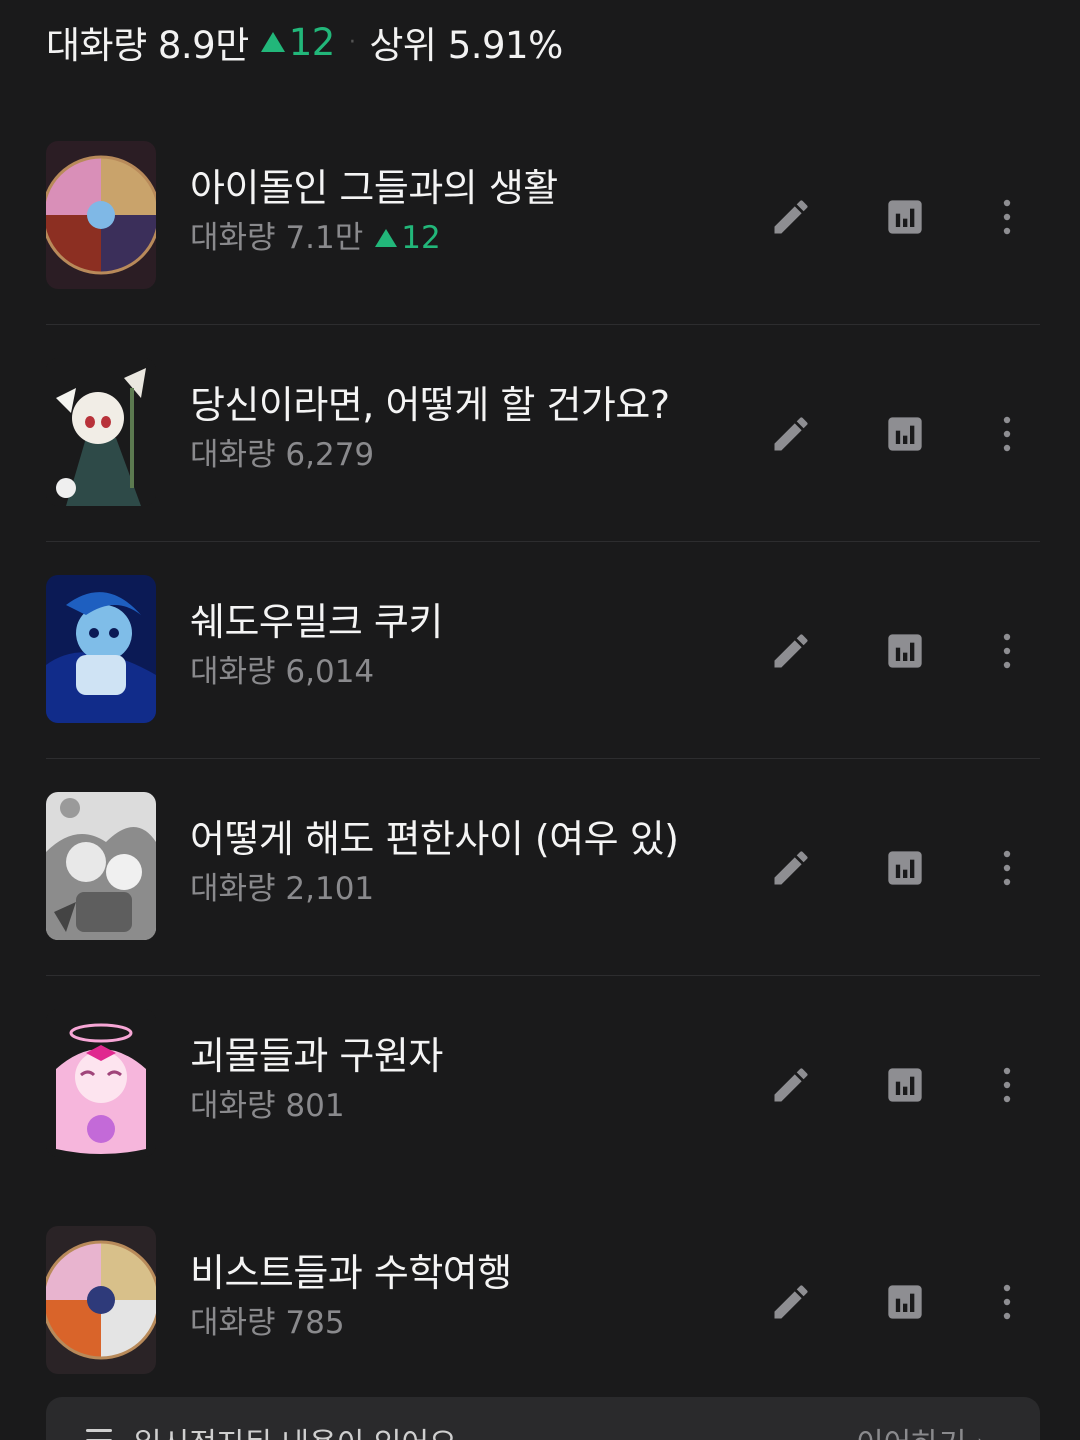 The height and width of the screenshot is (1440, 1080). Describe the element at coordinates (282, 455) in the screenshot. I see `item-conversation-count: 대화량 6,279` at that location.